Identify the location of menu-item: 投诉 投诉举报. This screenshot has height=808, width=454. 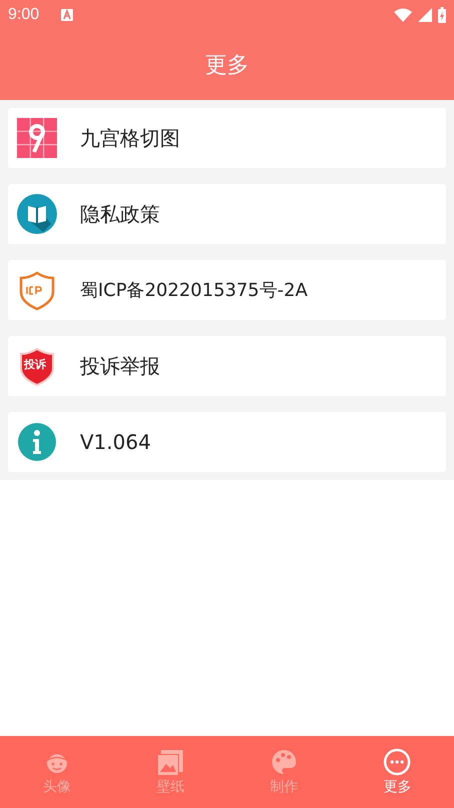
(227, 366).